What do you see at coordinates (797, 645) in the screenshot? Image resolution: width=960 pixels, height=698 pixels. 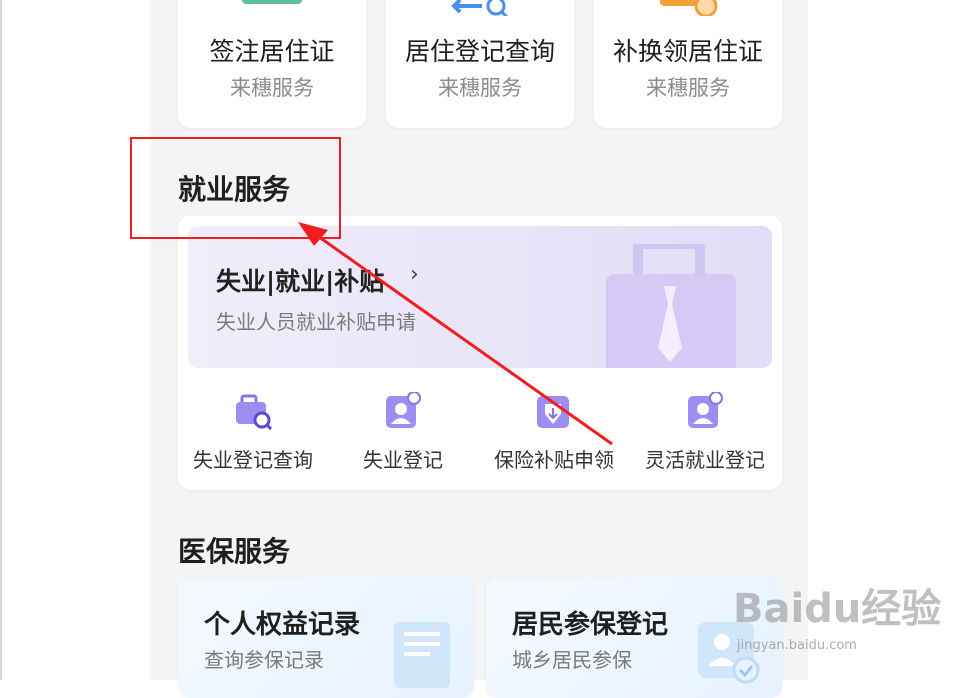 I see `watermark-url: jingyan.baidu.com` at bounding box center [797, 645].